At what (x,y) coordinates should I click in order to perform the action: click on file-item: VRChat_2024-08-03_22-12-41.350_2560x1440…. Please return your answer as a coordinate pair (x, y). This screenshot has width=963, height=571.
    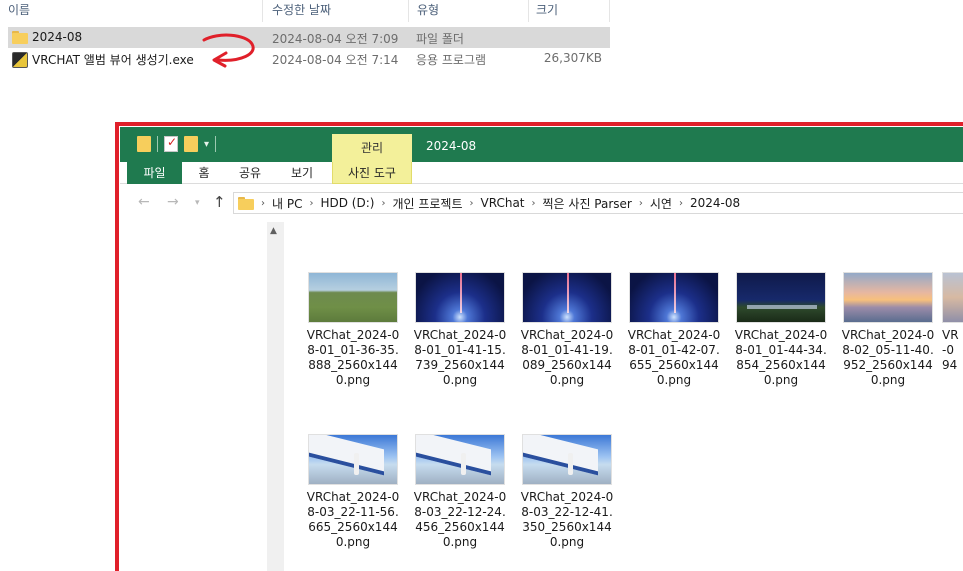
    Looking at the image, I should click on (567, 492).